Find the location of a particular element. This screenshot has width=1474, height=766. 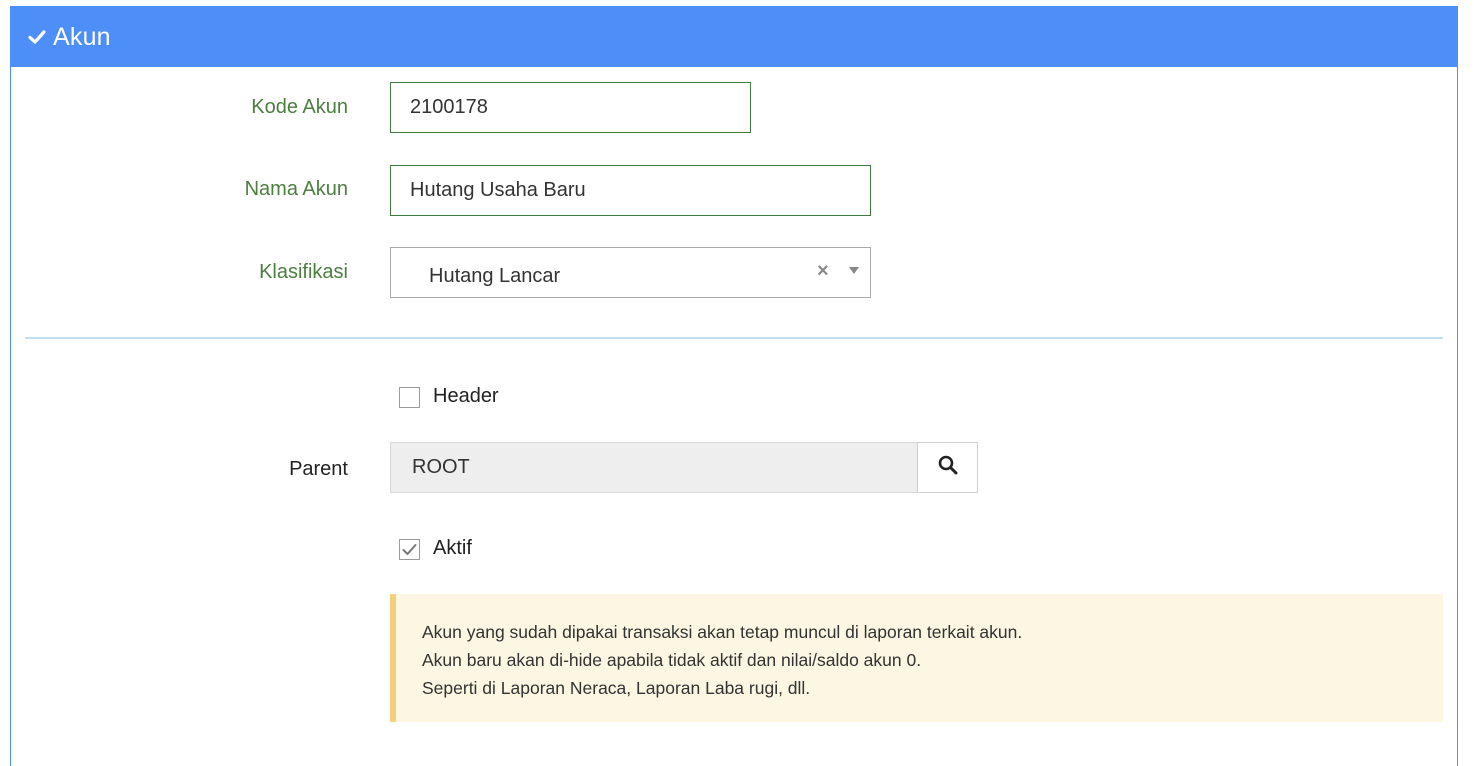

panel-title: Akun is located at coordinates (82, 36).